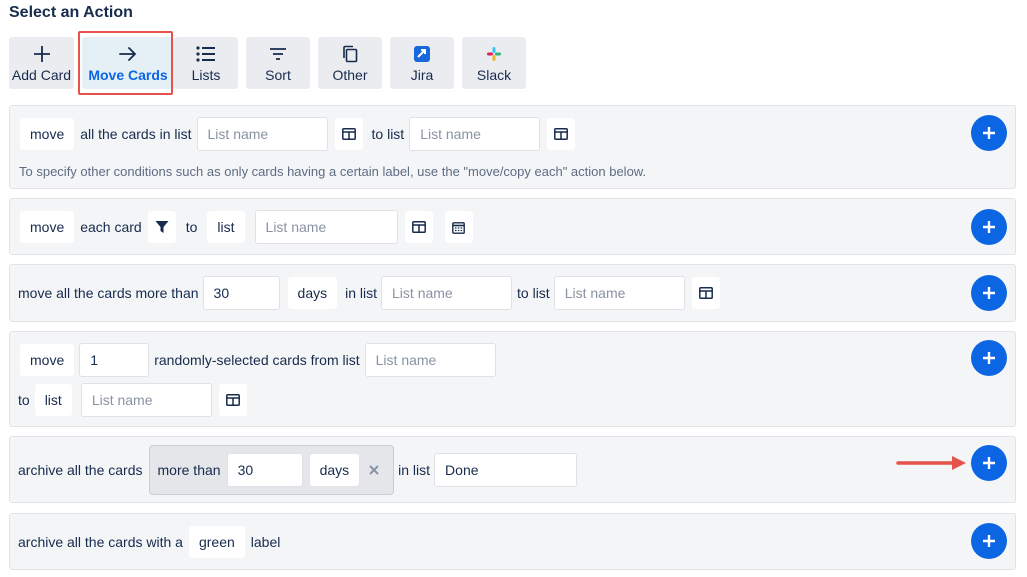 This screenshot has width=1027, height=577. What do you see at coordinates (206, 54) in the screenshot?
I see `list-icon` at bounding box center [206, 54].